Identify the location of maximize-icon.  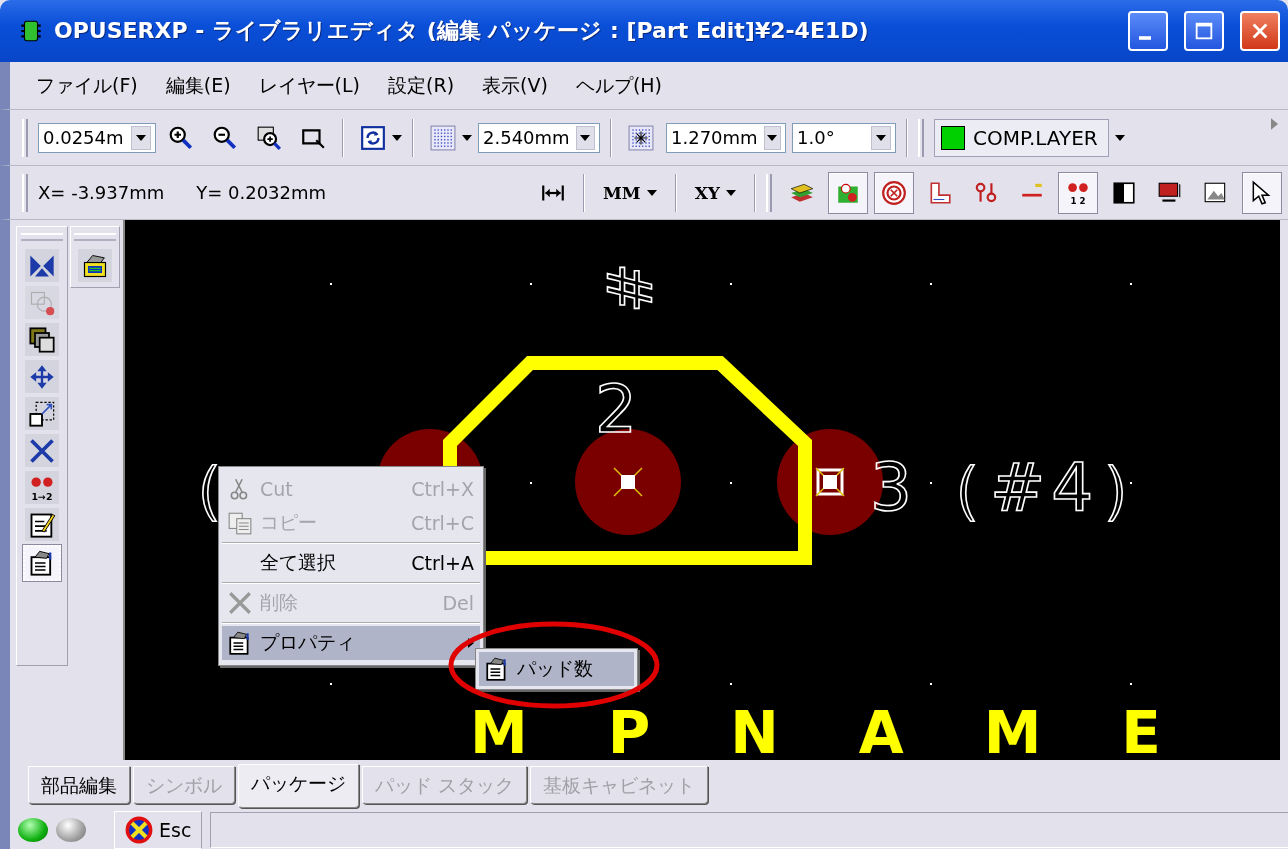
(1204, 31).